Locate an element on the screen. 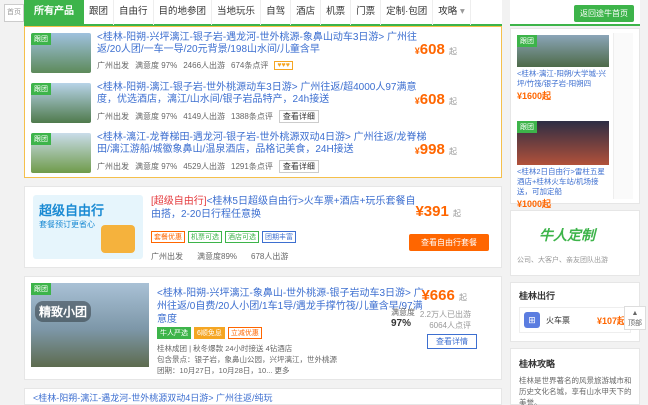 Image resolution: width=648 pixels, height=405 pixels. satisfaction-value: 97% is located at coordinates (401, 323).